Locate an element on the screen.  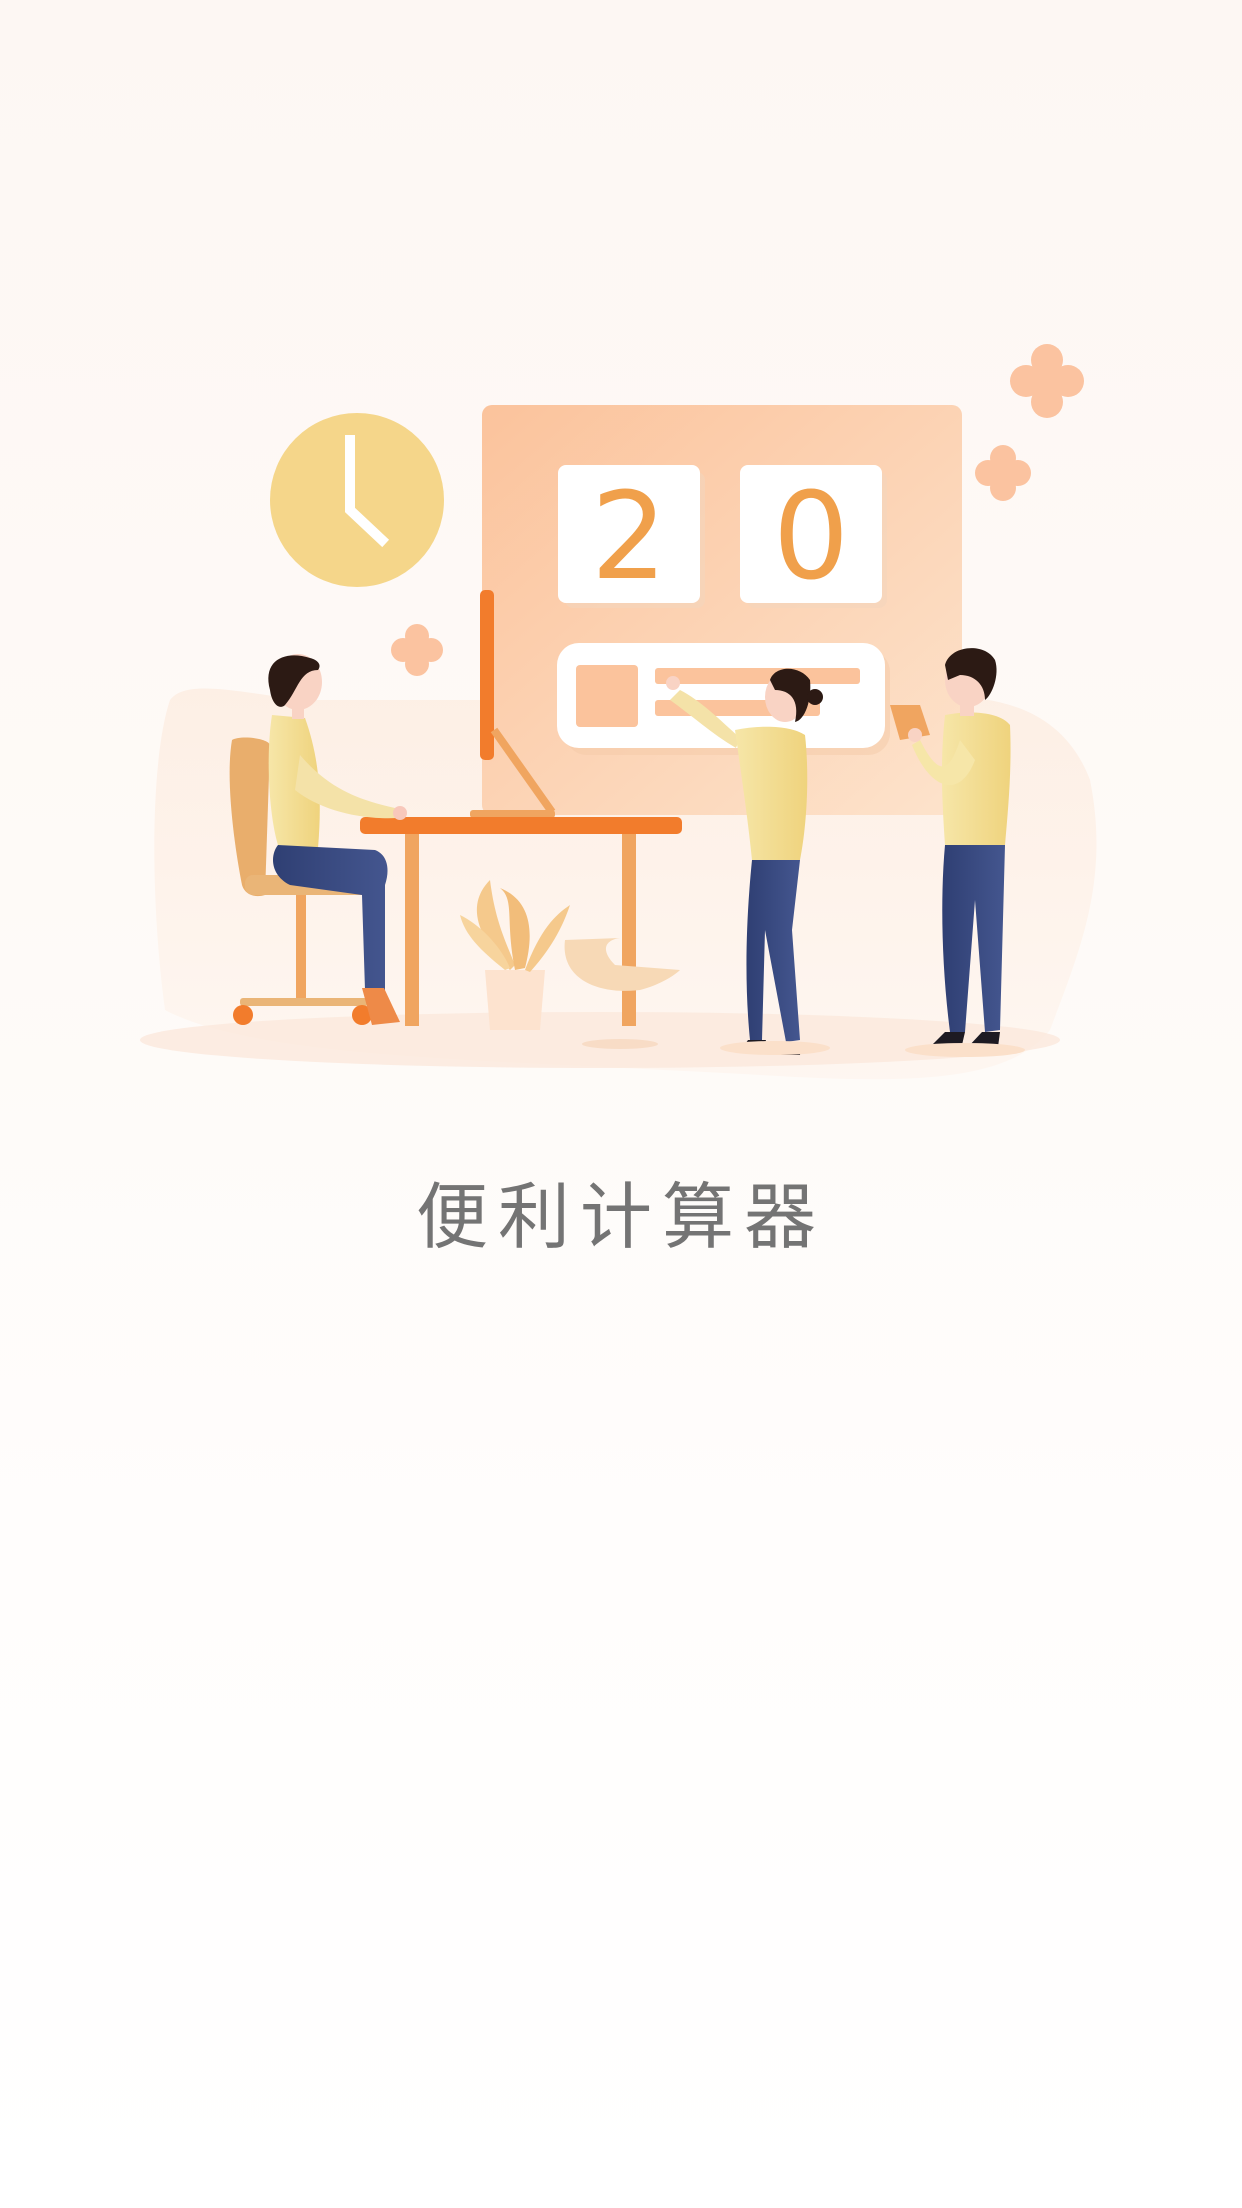
digit-card-1: 2 is located at coordinates (631, 536).